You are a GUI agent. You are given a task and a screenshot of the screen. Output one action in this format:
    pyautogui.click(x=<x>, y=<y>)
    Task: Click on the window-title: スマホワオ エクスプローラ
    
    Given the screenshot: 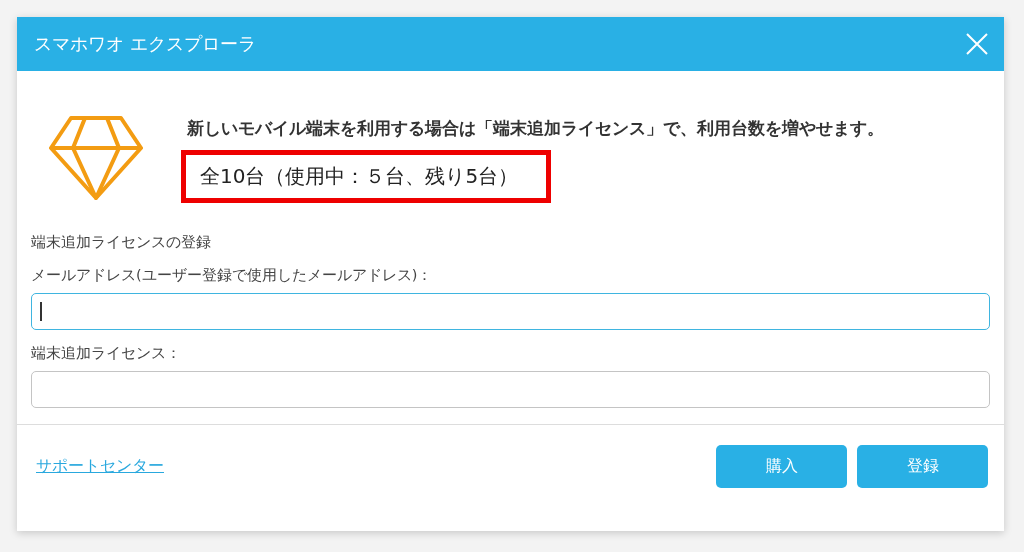 What is the action you would take?
    pyautogui.click(x=145, y=44)
    